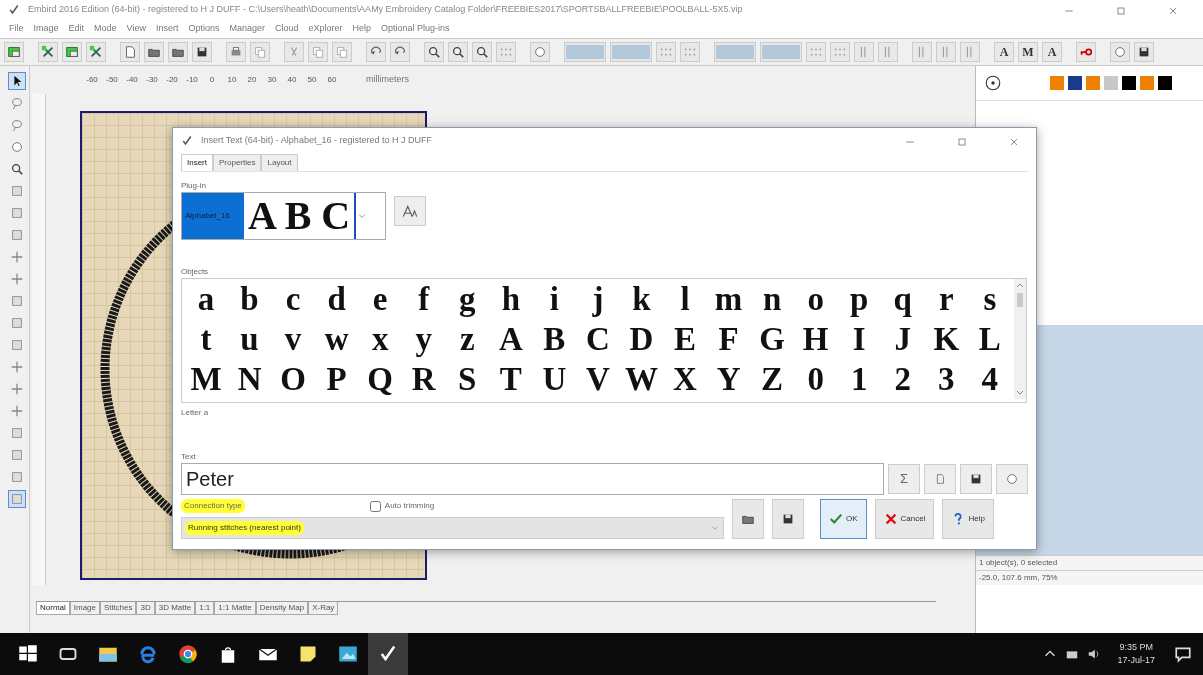  Describe the element at coordinates (946, 339) in the screenshot. I see `glyph-item: K` at that location.